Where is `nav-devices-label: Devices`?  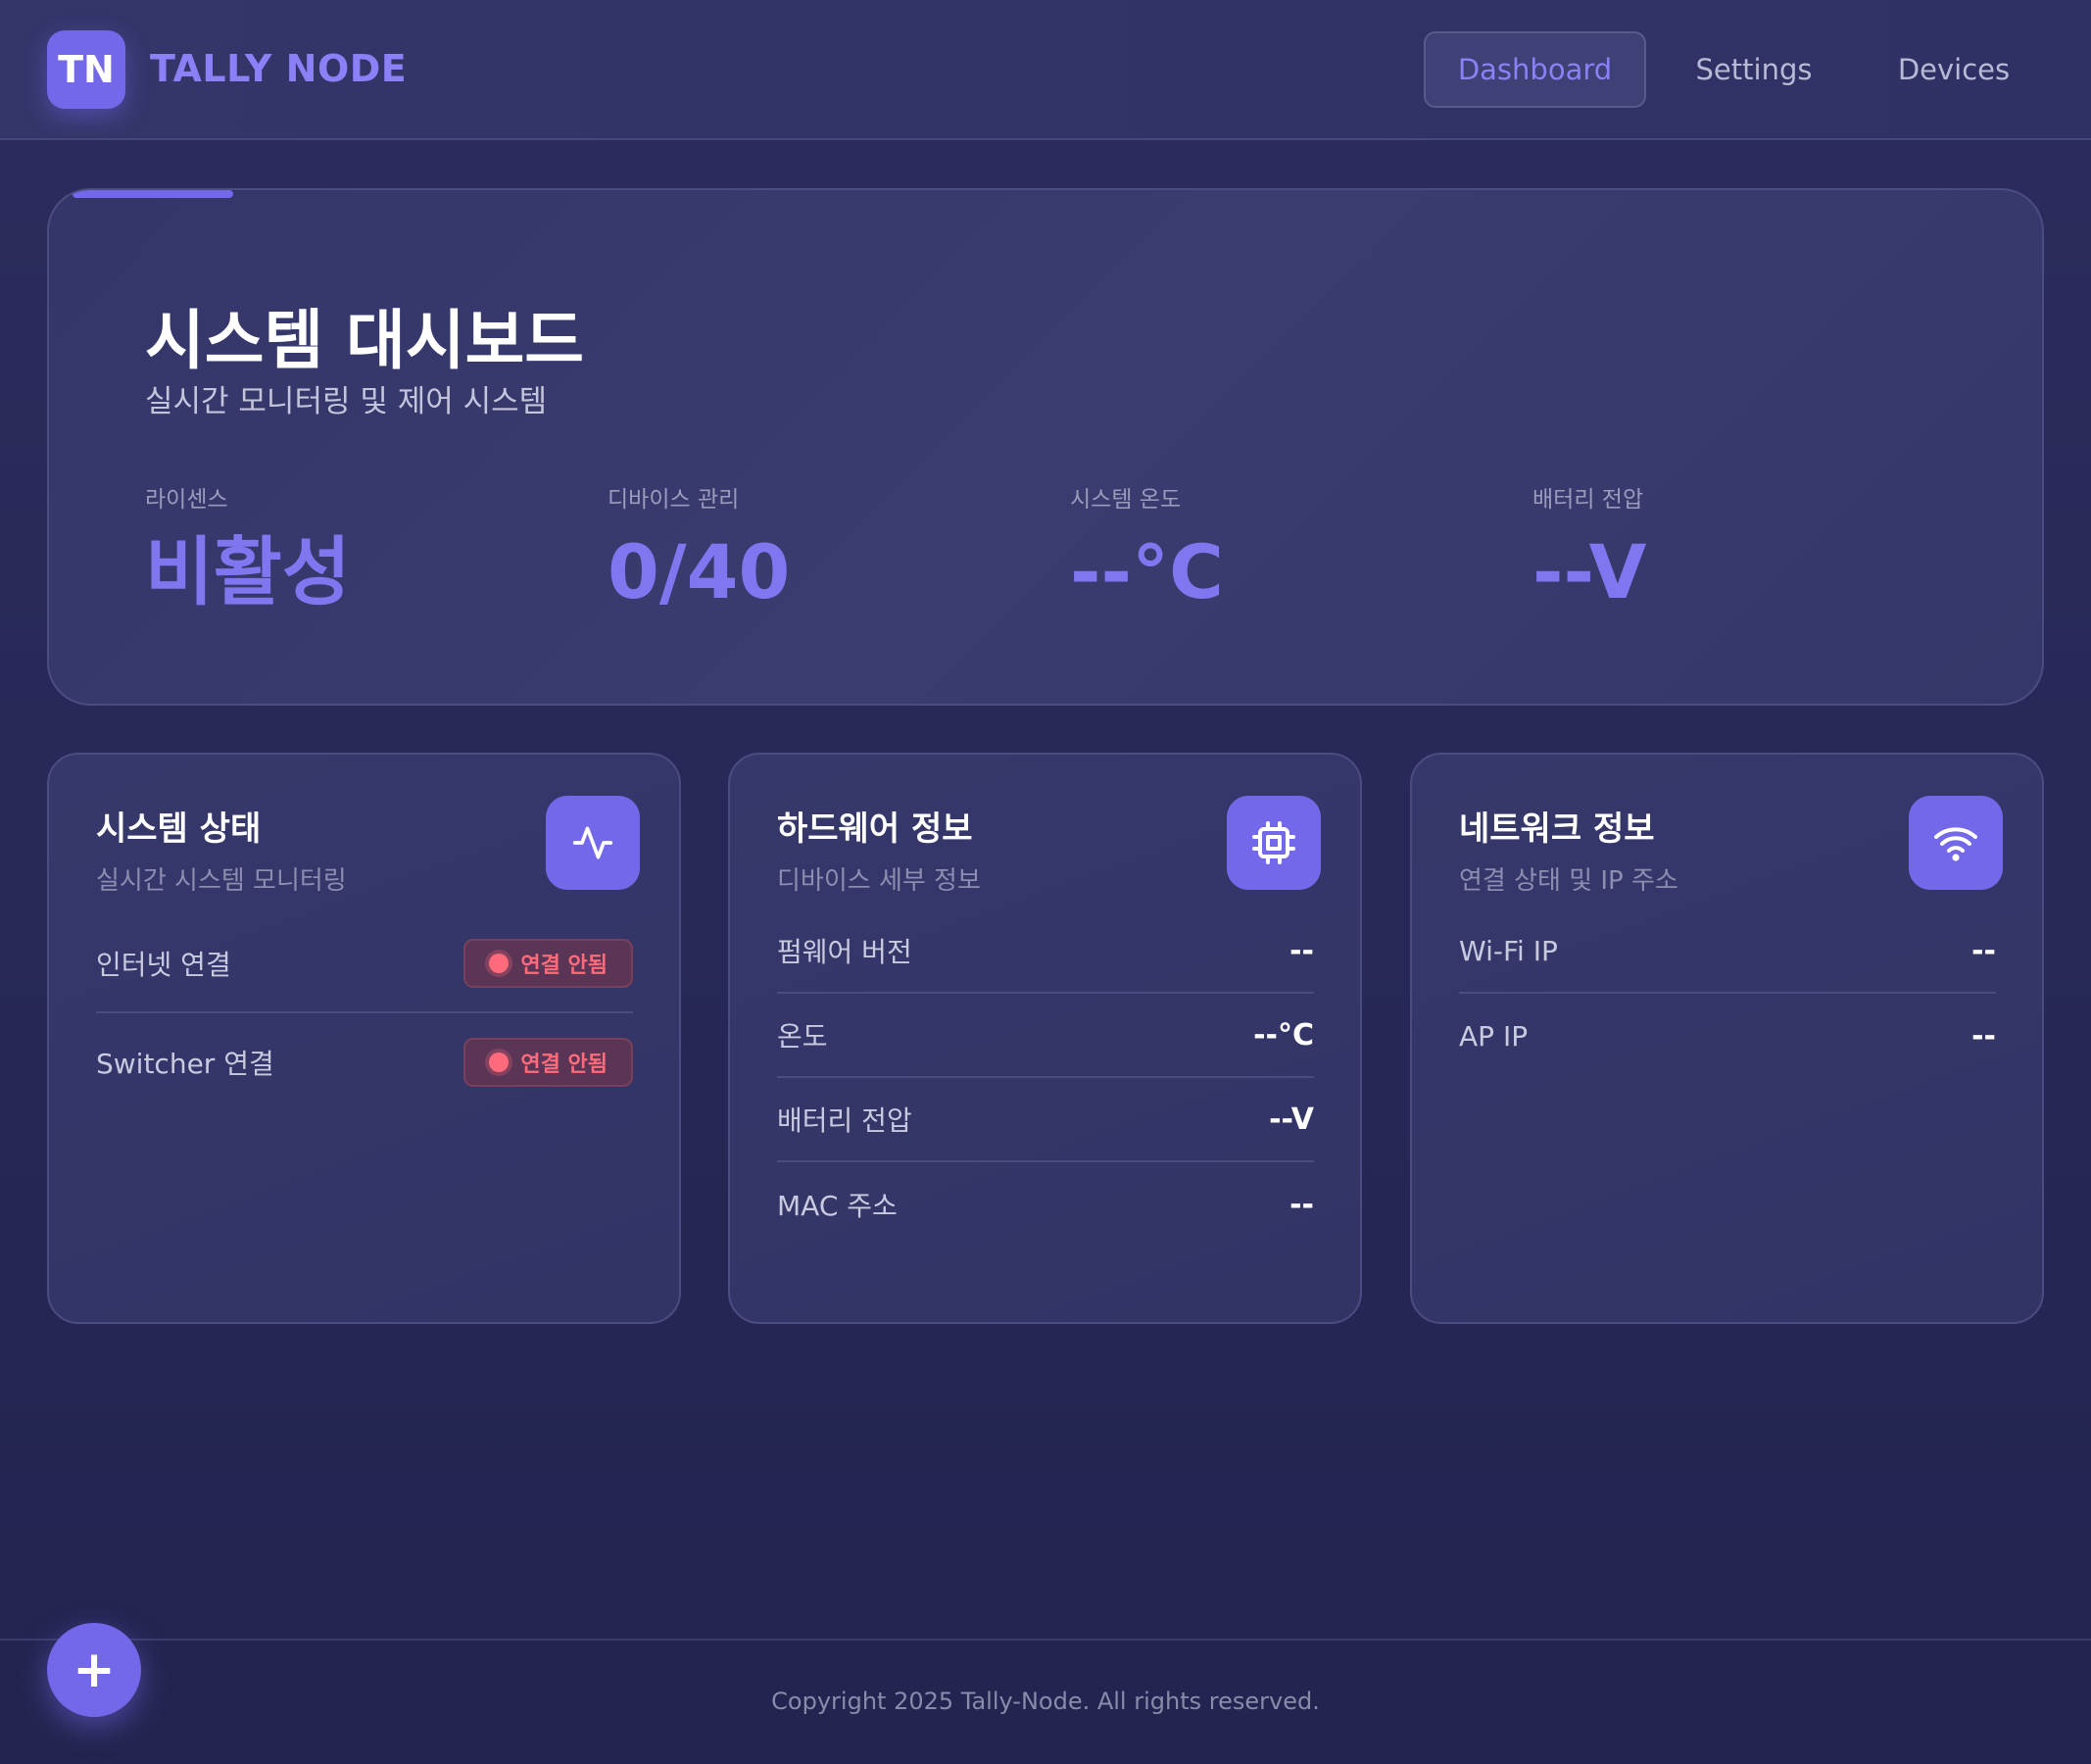
nav-devices-label: Devices is located at coordinates (1954, 69).